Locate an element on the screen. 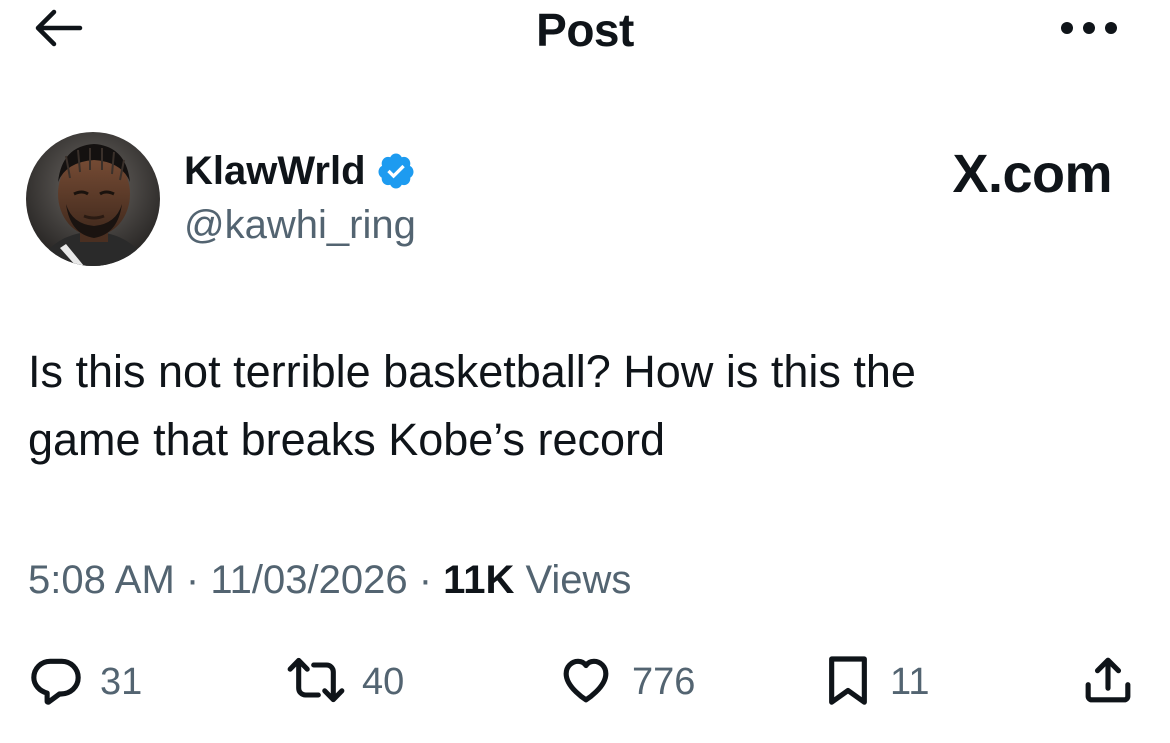  source-label: X.com is located at coordinates (1032, 174).